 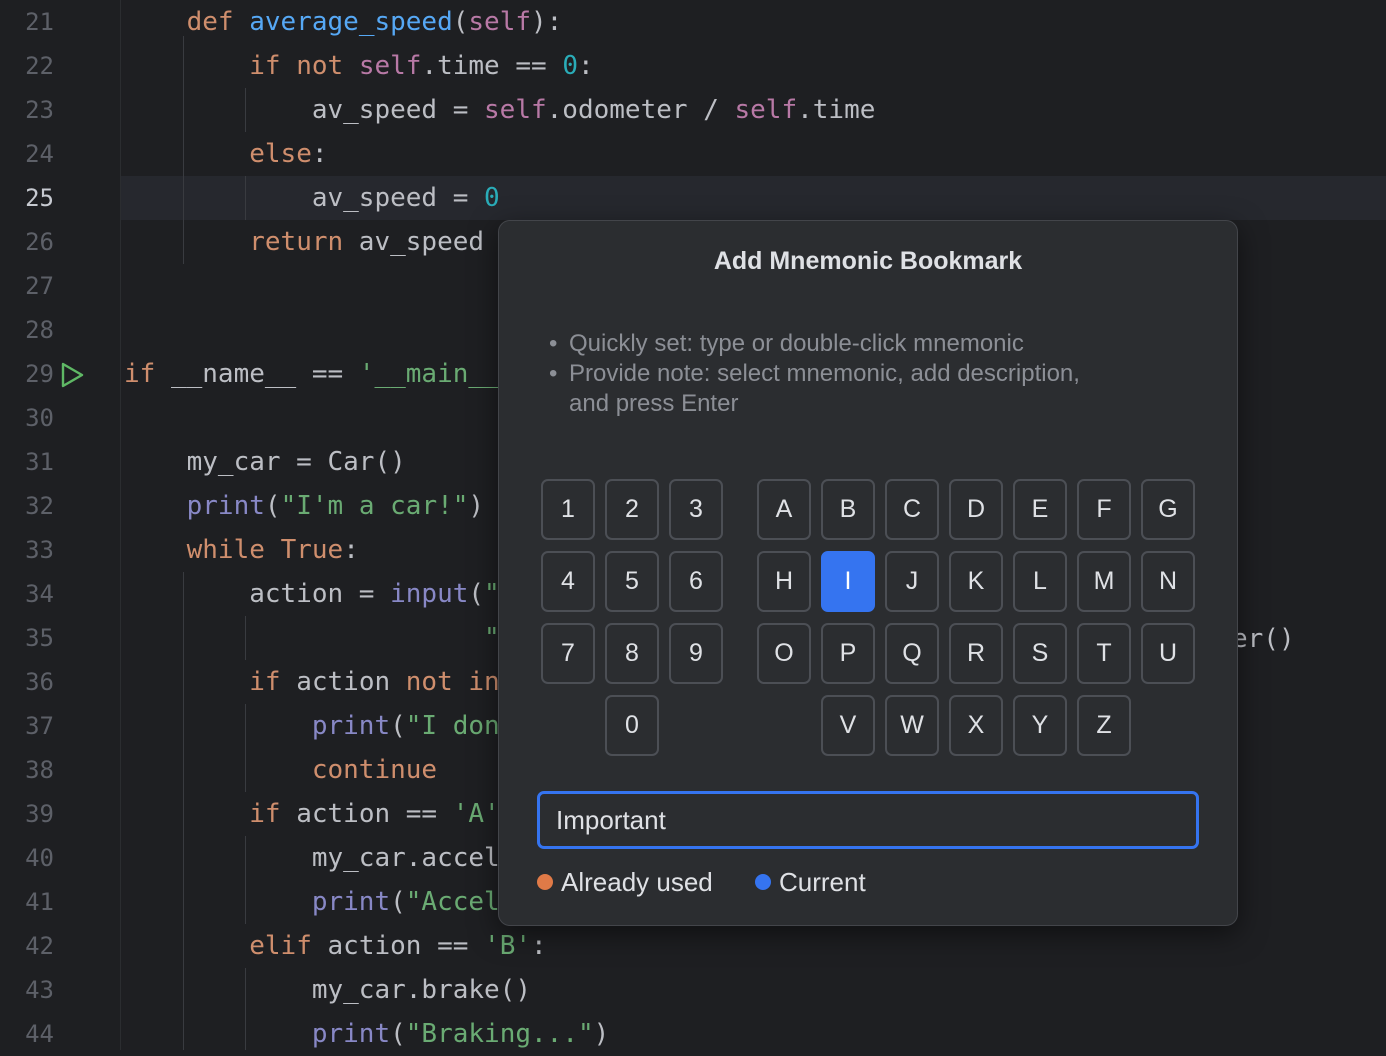 I want to click on bookmark-description-input, so click(x=868, y=820).